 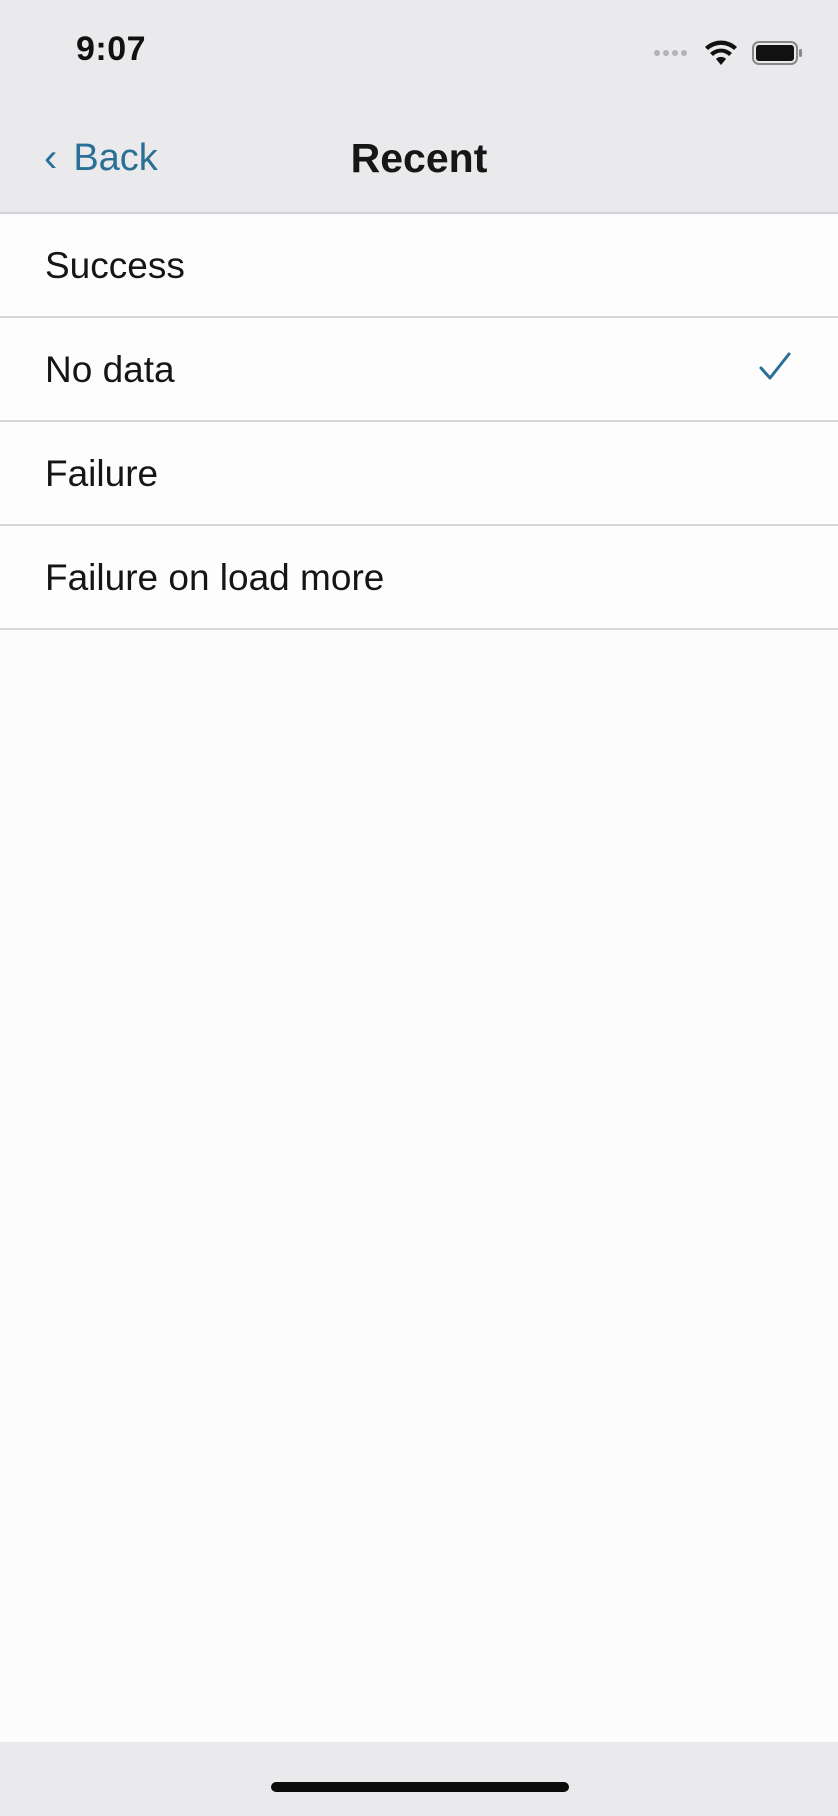 What do you see at coordinates (51, 158) in the screenshot?
I see `chevron-left-icon: ‹` at bounding box center [51, 158].